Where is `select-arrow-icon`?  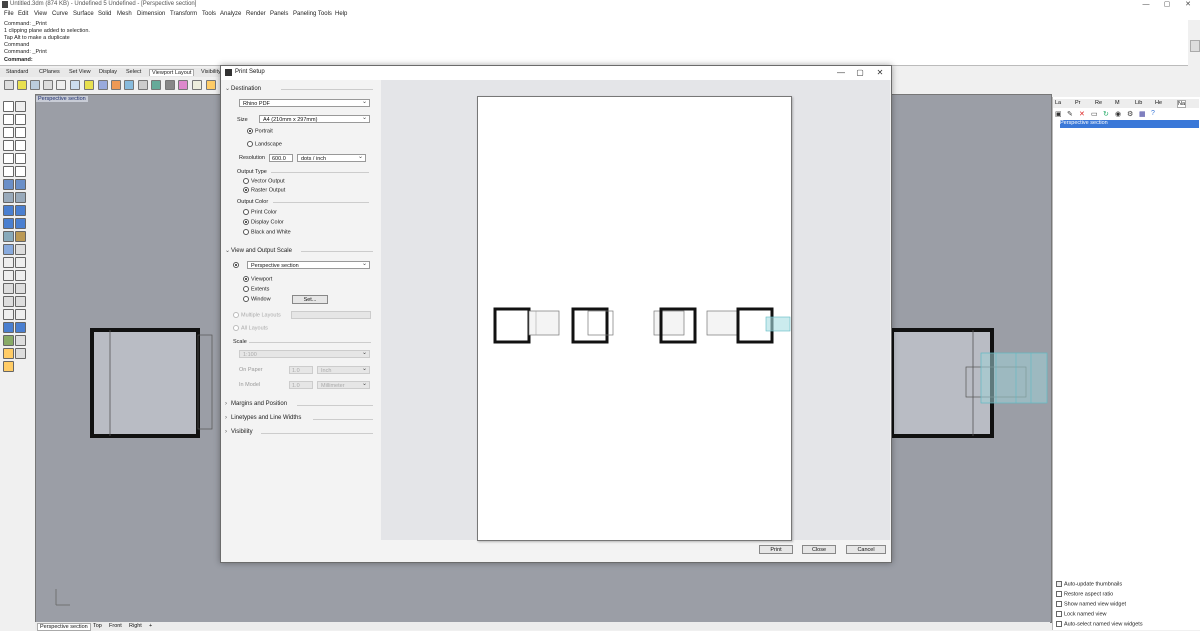 select-arrow-icon is located at coordinates (8, 106).